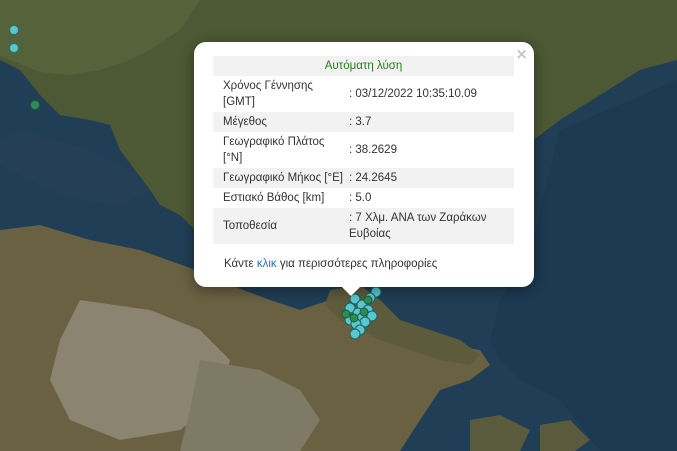 The image size is (677, 451). Describe the element at coordinates (429, 122) in the screenshot. I see `info-value: : 3.7` at that location.